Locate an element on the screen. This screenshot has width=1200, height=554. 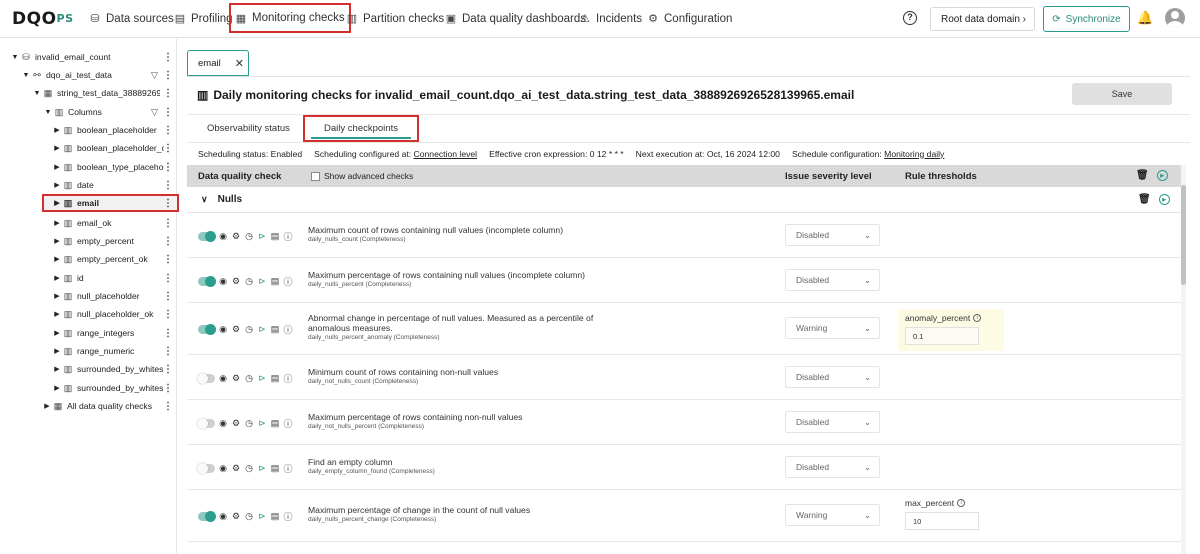
tree-item-column: ▶ ▥ email_ok ⋮ is located at coordinates (113, 223).